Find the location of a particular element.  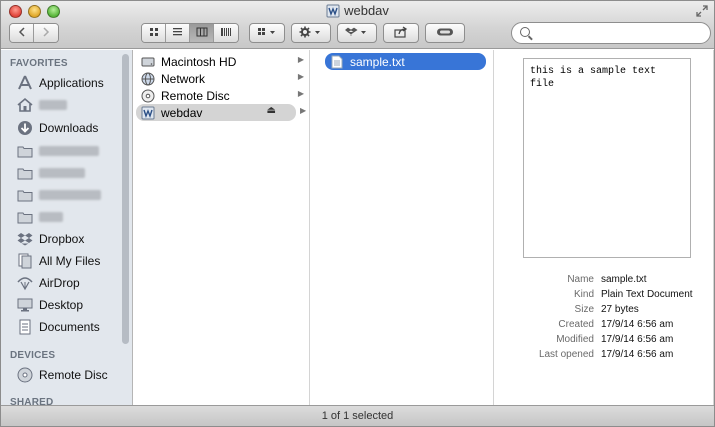

arrange-button is located at coordinates (267, 33).